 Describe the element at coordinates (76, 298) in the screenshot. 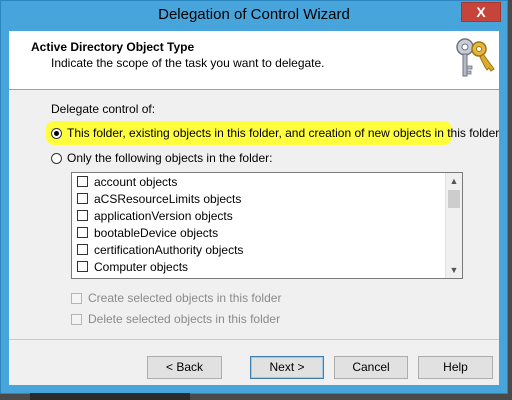

I see `create-checkbox` at that location.